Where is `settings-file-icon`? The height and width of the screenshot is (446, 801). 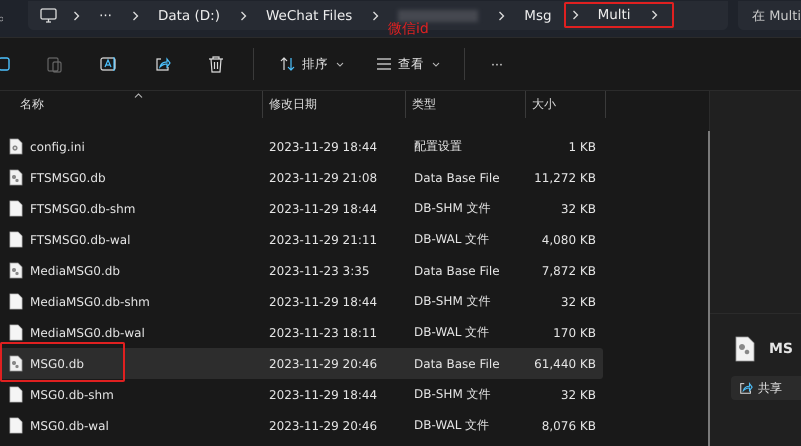
settings-file-icon is located at coordinates (16, 146).